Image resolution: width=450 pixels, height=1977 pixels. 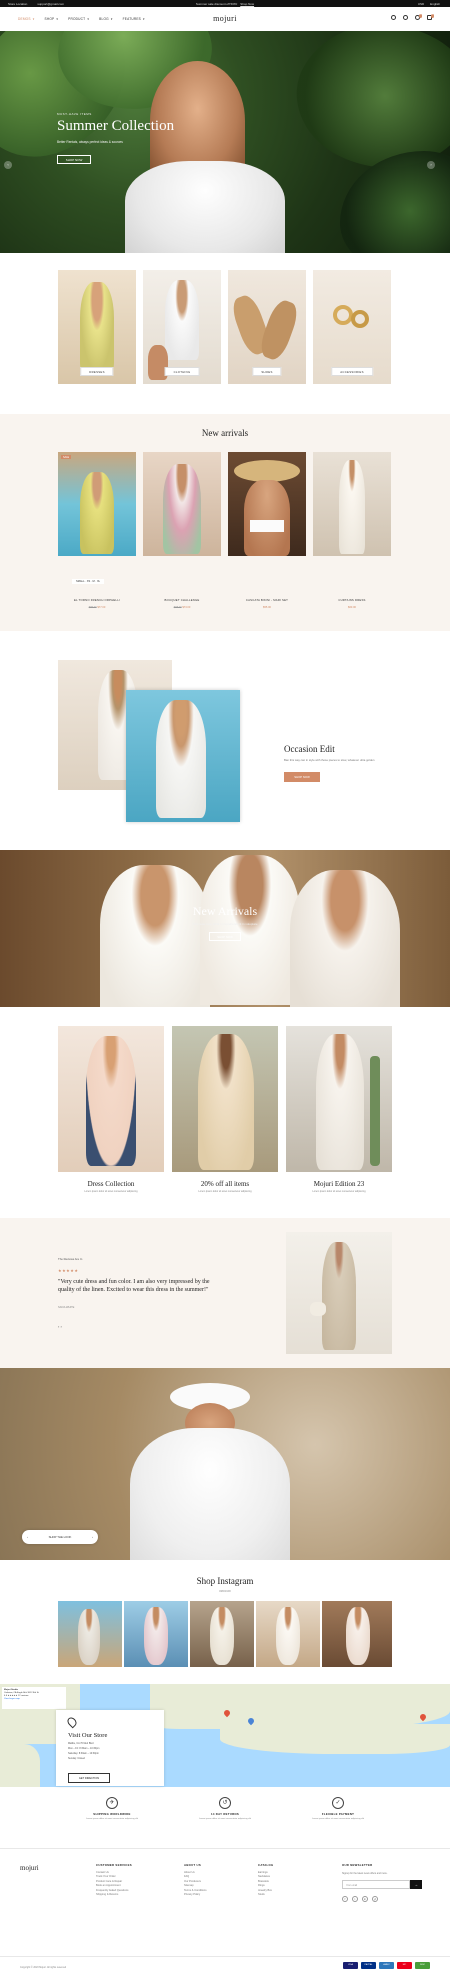 What do you see at coordinates (114, 1865) in the screenshot?
I see `footer-column-title: CUSTOMER SERVICES` at bounding box center [114, 1865].